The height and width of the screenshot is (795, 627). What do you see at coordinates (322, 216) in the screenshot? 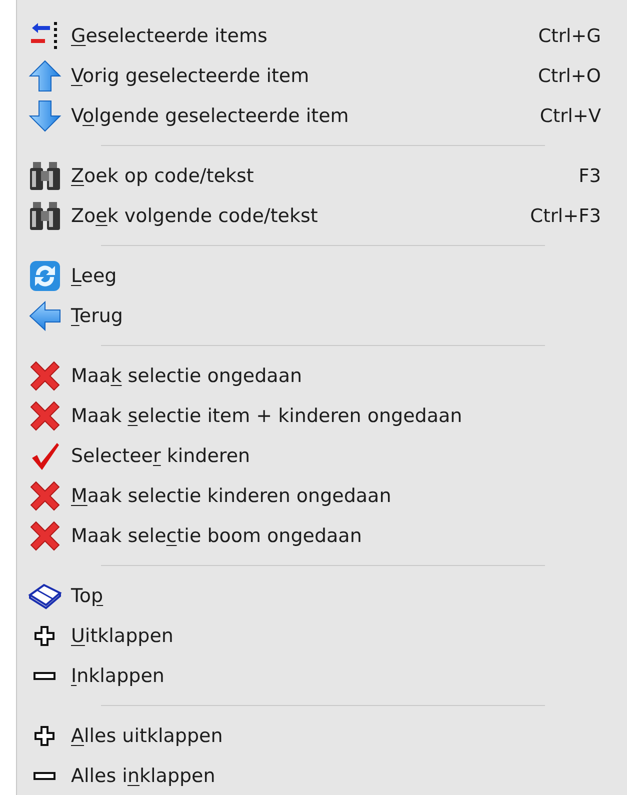
I see `menu-item: Zoek volgende code/tekst Ctrl+F3` at bounding box center [322, 216].